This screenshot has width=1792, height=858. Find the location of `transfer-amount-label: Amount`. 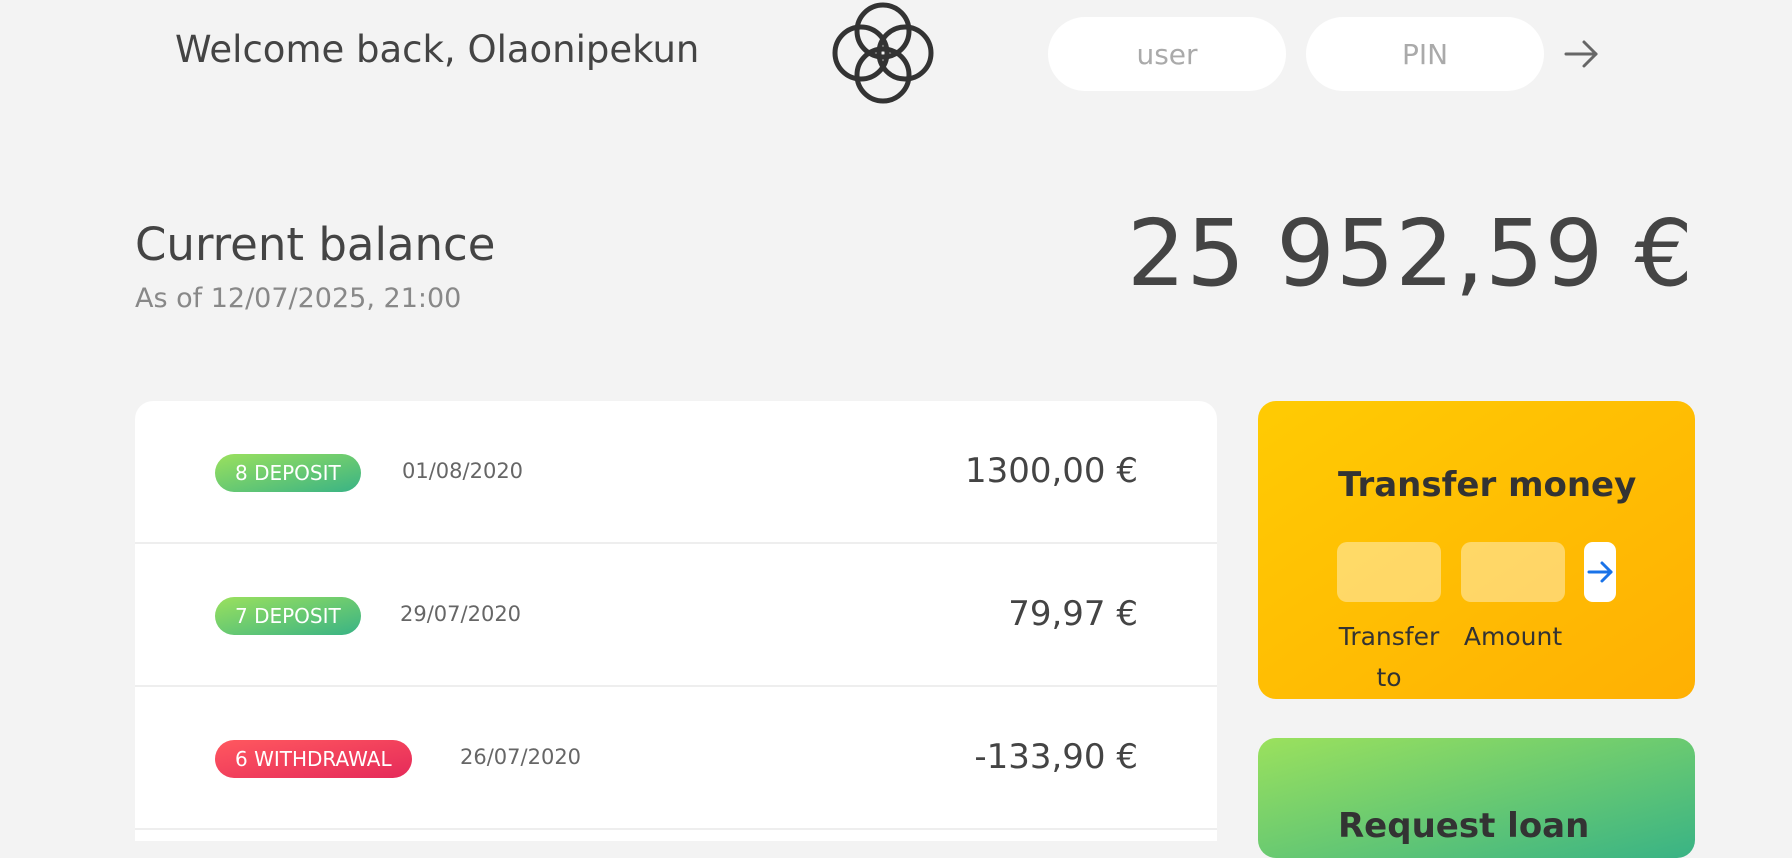

transfer-amount-label: Amount is located at coordinates (1513, 636).